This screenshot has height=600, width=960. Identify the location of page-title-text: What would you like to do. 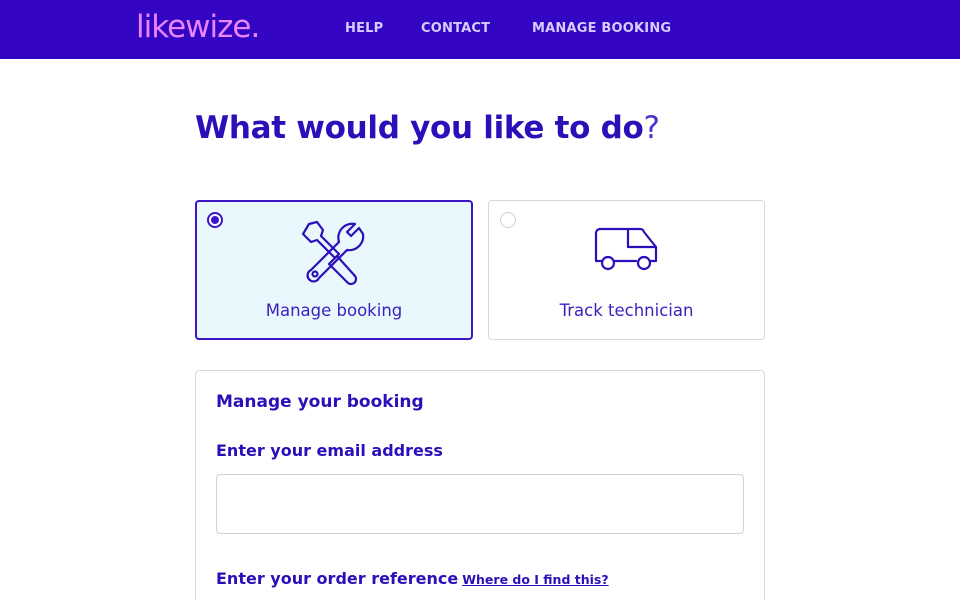
(419, 128).